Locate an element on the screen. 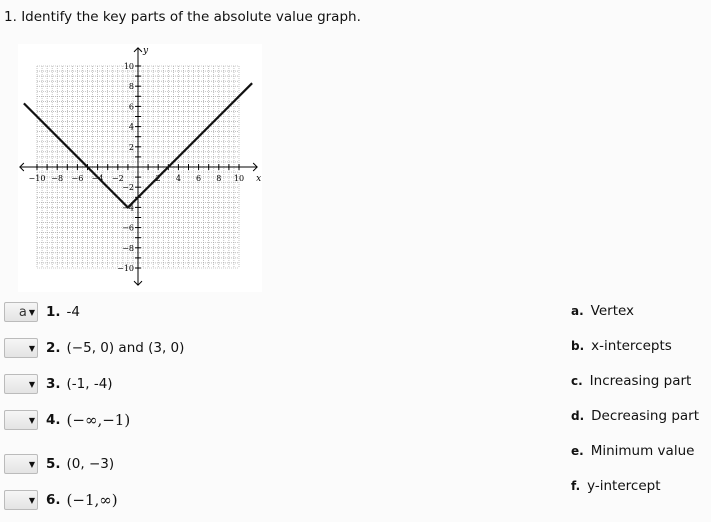 The image size is (711, 522). y-tick-label: 2 is located at coordinates (131, 147).